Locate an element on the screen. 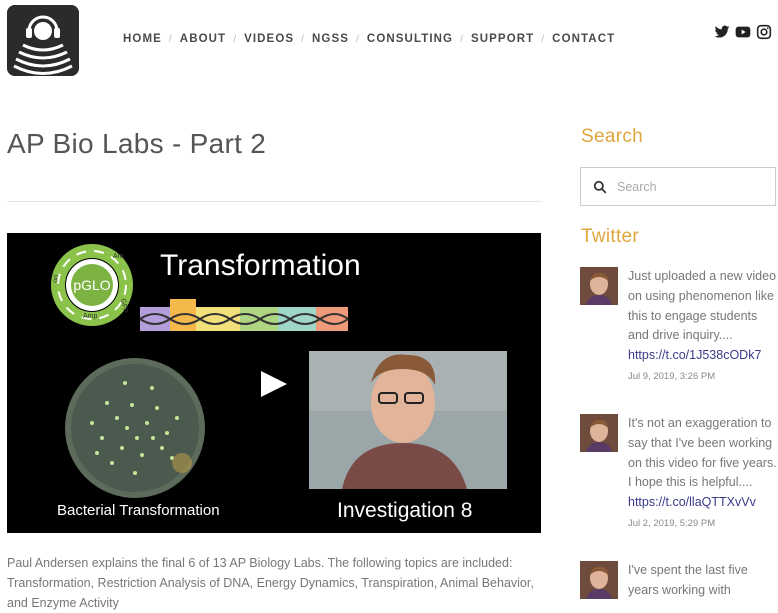  search-input is located at coordinates (687, 186).